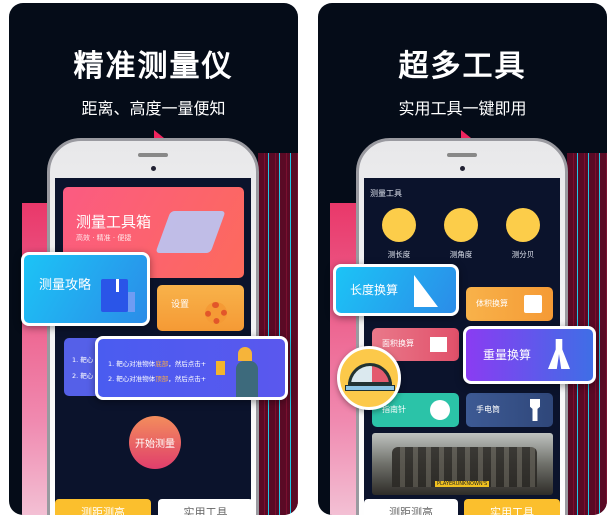 This screenshot has height=525, width=611. I want to click on guide-label: 测量攻略, so click(65, 285).